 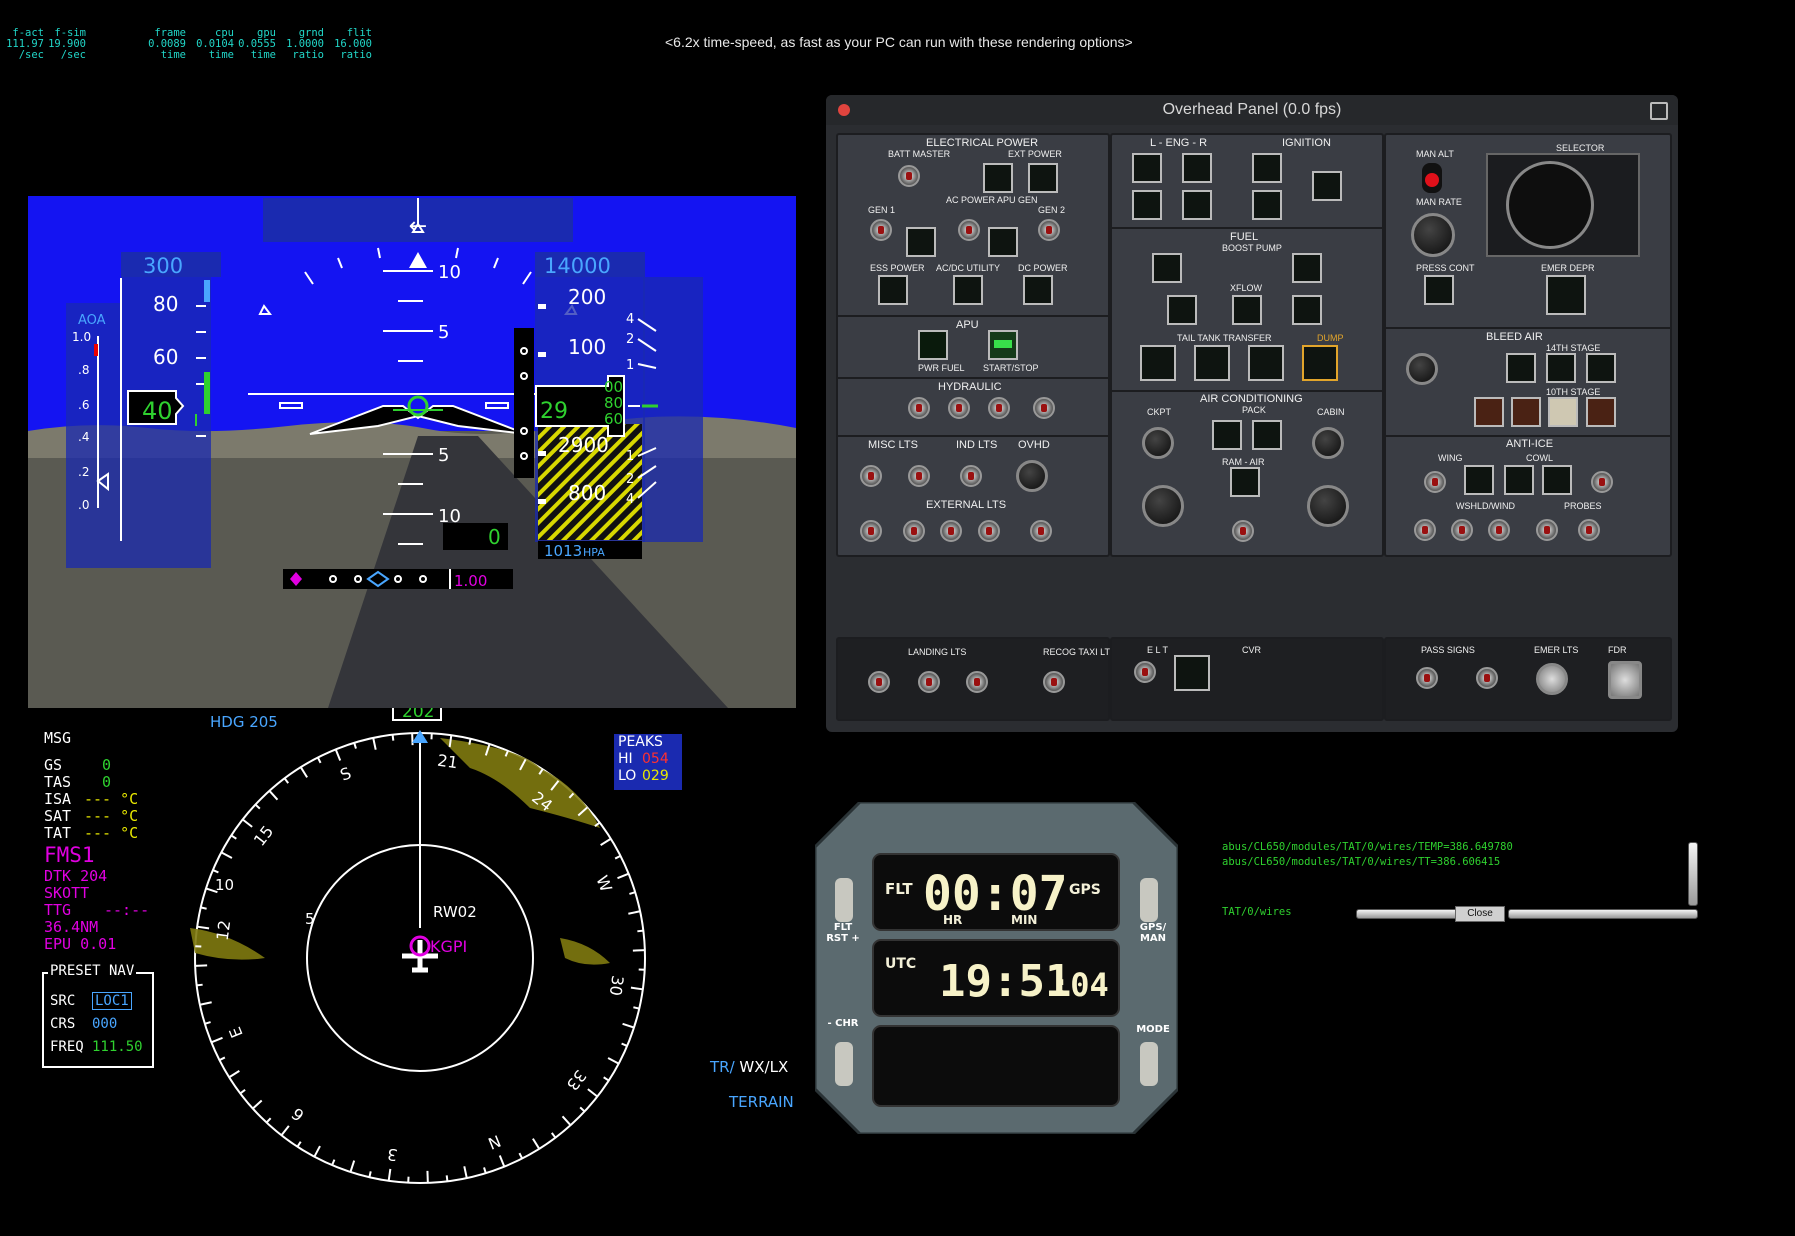 What do you see at coordinates (1163, 506) in the screenshot?
I see `ckpt-temp-knob` at bounding box center [1163, 506].